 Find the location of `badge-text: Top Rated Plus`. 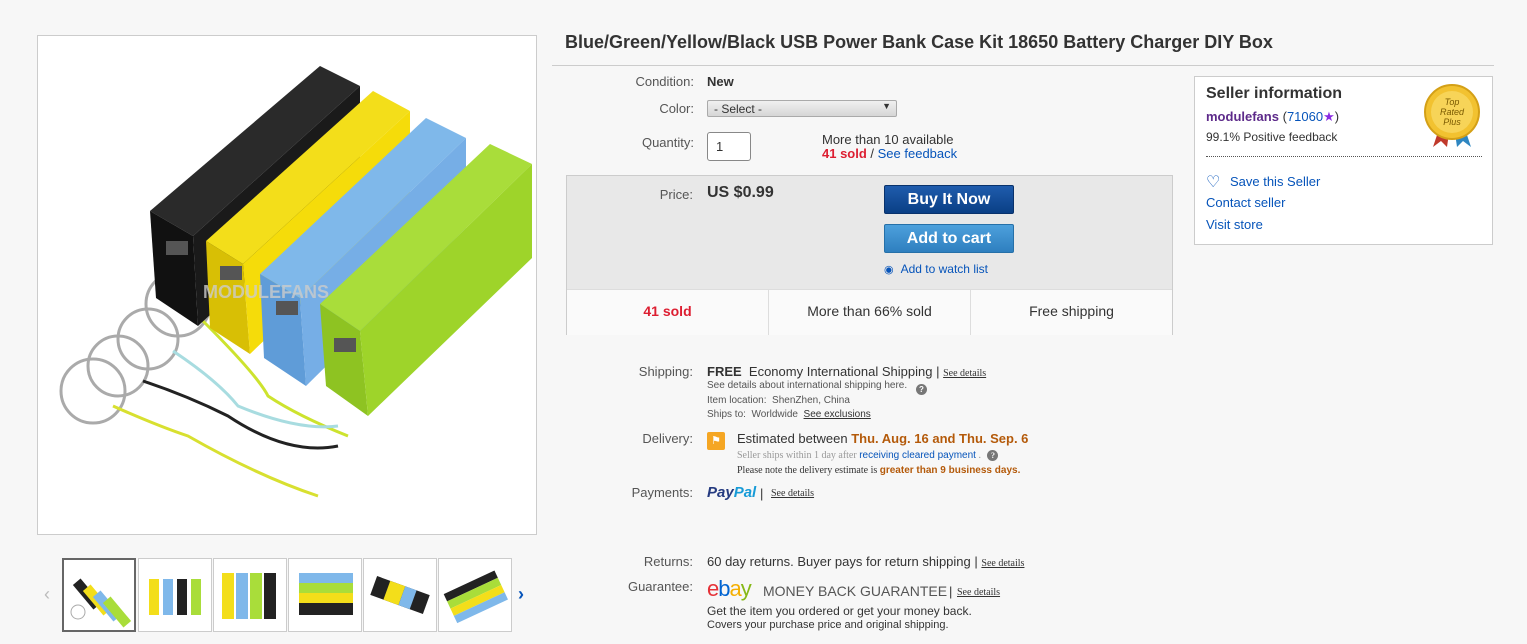

badge-text: Top Rated Plus is located at coordinates (1452, 112).